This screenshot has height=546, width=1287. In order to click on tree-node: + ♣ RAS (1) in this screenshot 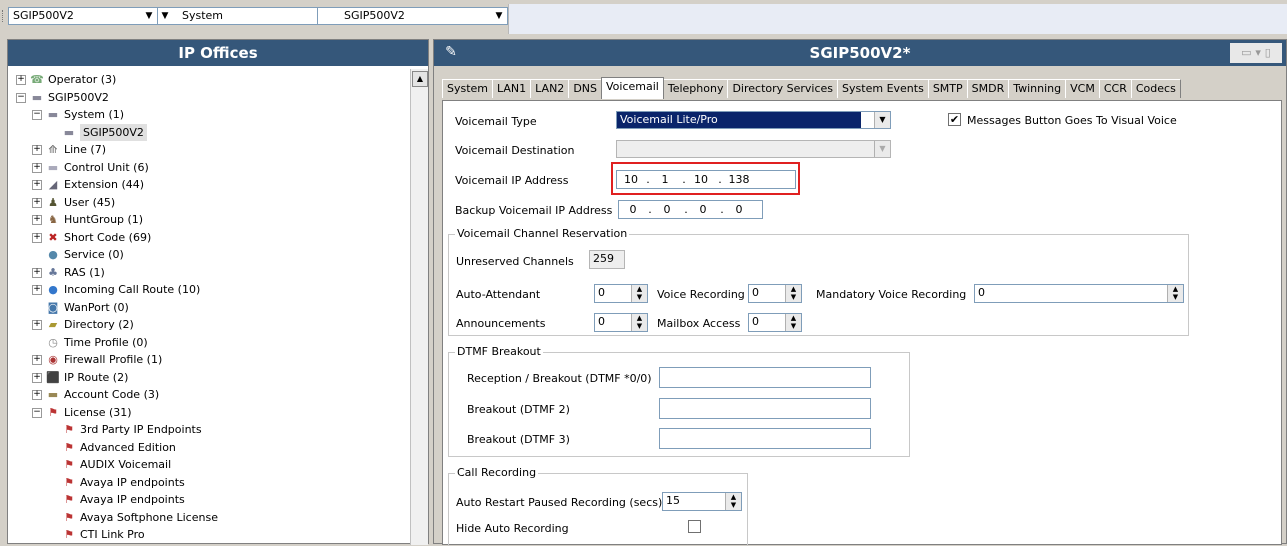, I will do `click(210, 273)`.